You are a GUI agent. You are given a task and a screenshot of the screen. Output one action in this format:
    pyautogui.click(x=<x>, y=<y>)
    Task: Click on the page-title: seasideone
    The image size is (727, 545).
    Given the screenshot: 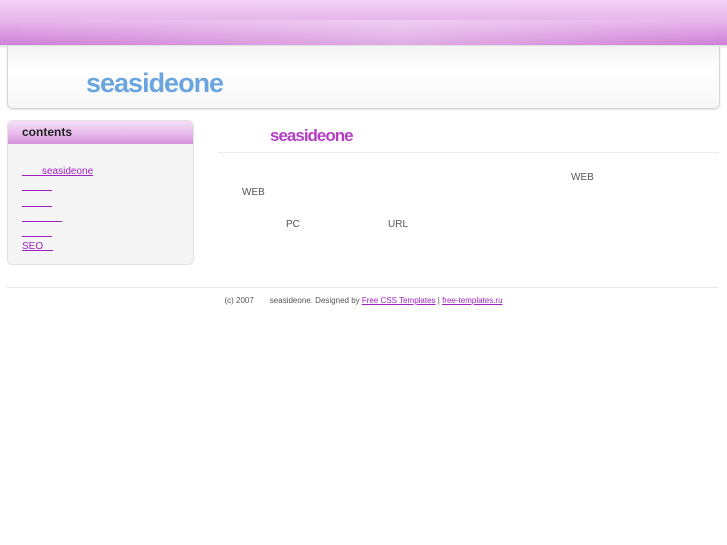 What is the action you would take?
    pyautogui.click(x=312, y=135)
    